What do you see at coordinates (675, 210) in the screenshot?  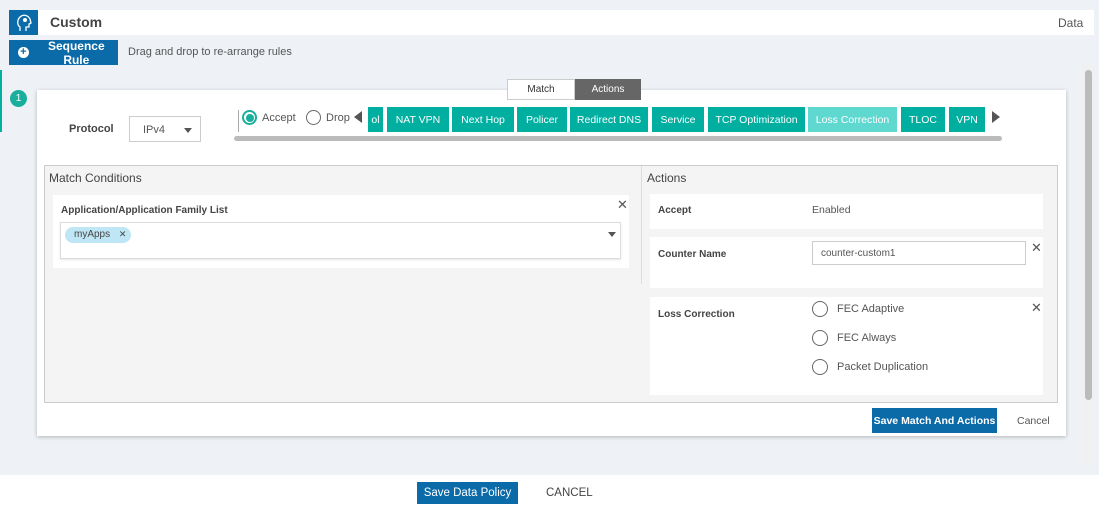 I see `accept-action-label: Accept` at bounding box center [675, 210].